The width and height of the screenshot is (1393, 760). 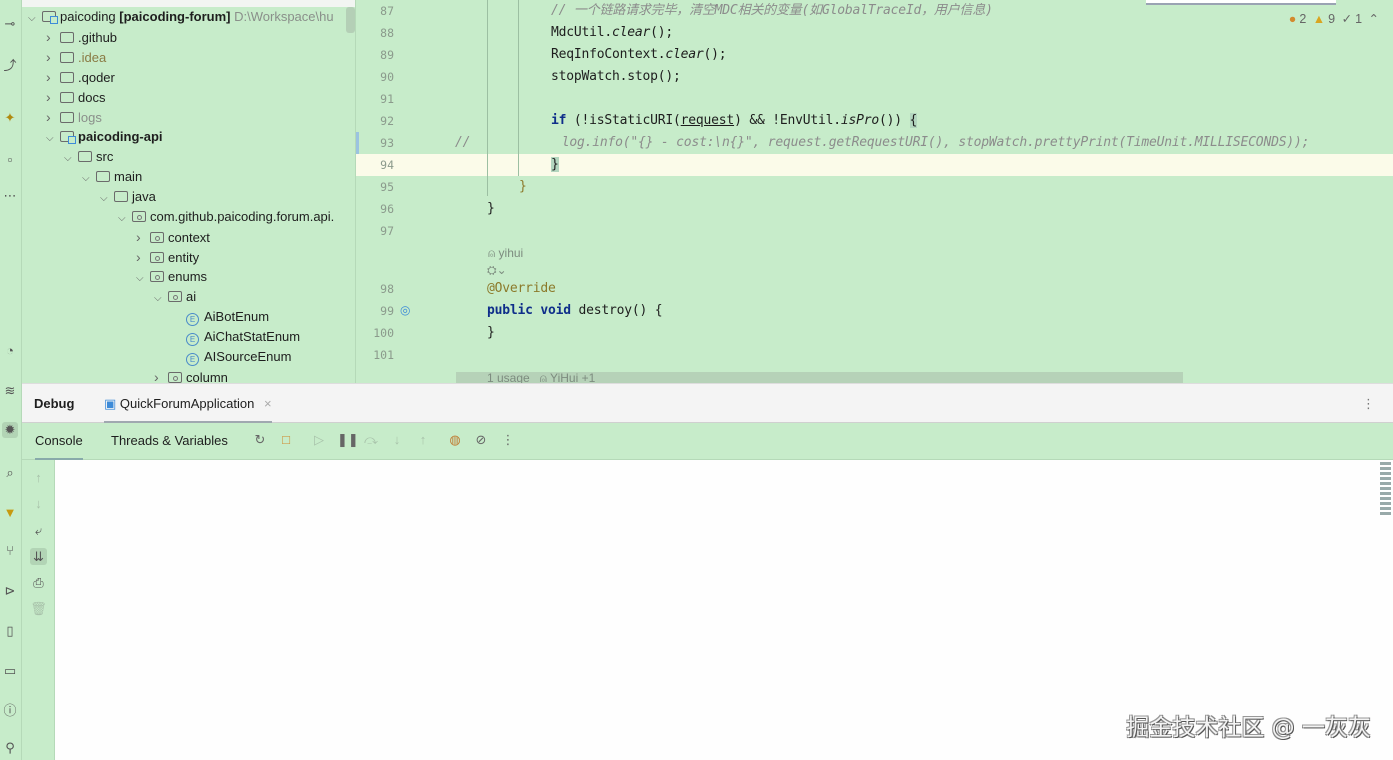 I want to click on tree-item: › column, so click(x=191, y=375).